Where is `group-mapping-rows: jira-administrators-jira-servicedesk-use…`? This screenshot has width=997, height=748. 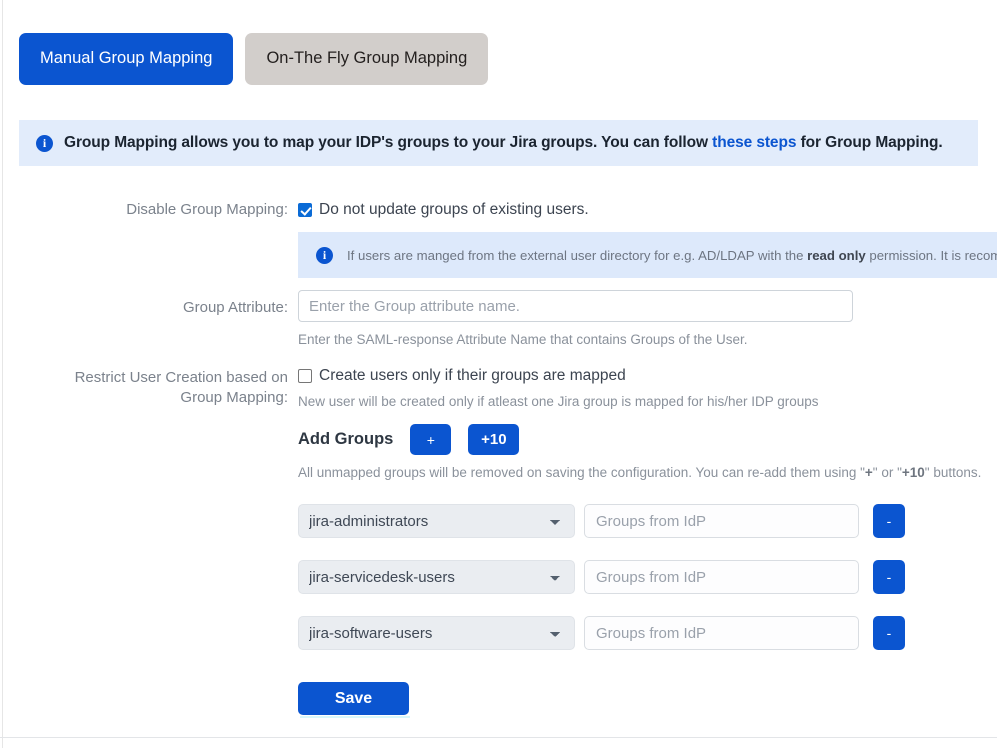
group-mapping-rows: jira-administrators-jira-servicedesk-use… is located at coordinates (601, 588).